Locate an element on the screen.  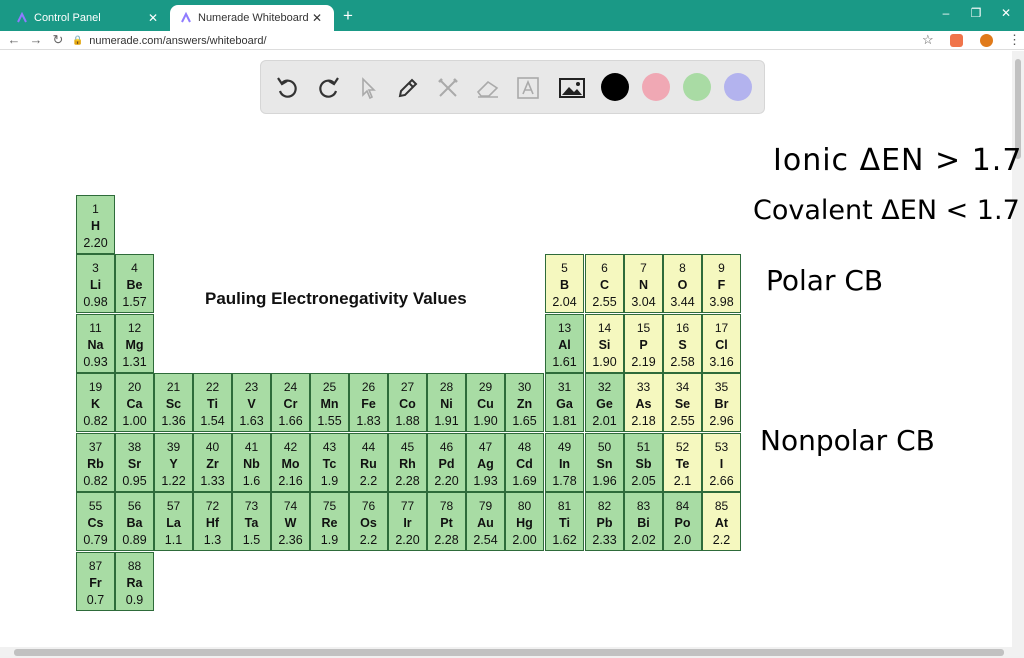
element-cell-k: 19 K 0.82 is located at coordinates (95, 402).